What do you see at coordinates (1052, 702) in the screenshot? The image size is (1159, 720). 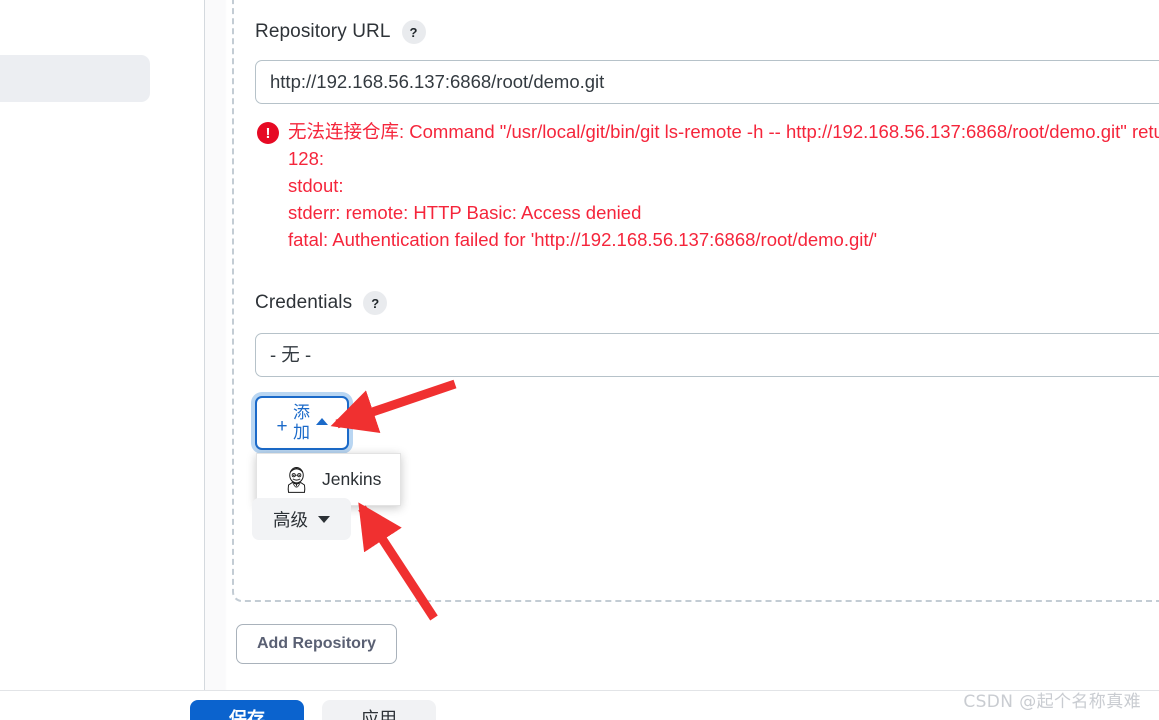 I see `csdn-watermark: CSDN @起个名称真难` at bounding box center [1052, 702].